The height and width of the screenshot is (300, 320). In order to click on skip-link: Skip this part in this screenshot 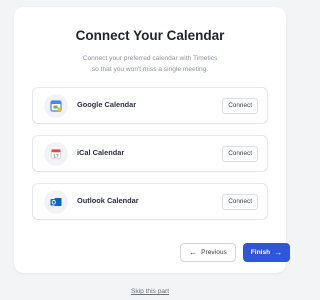, I will do `click(150, 291)`.